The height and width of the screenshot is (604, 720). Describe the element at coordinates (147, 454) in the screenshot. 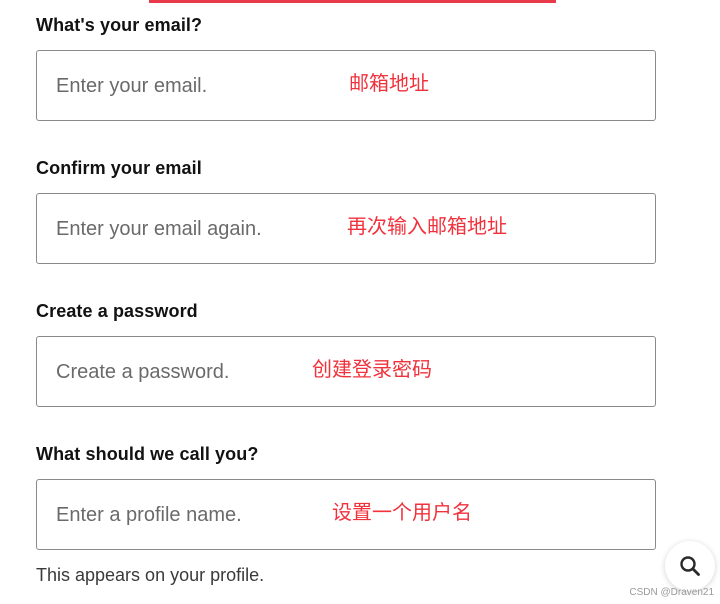

I see `profile-name-label: What should we call you?` at that location.